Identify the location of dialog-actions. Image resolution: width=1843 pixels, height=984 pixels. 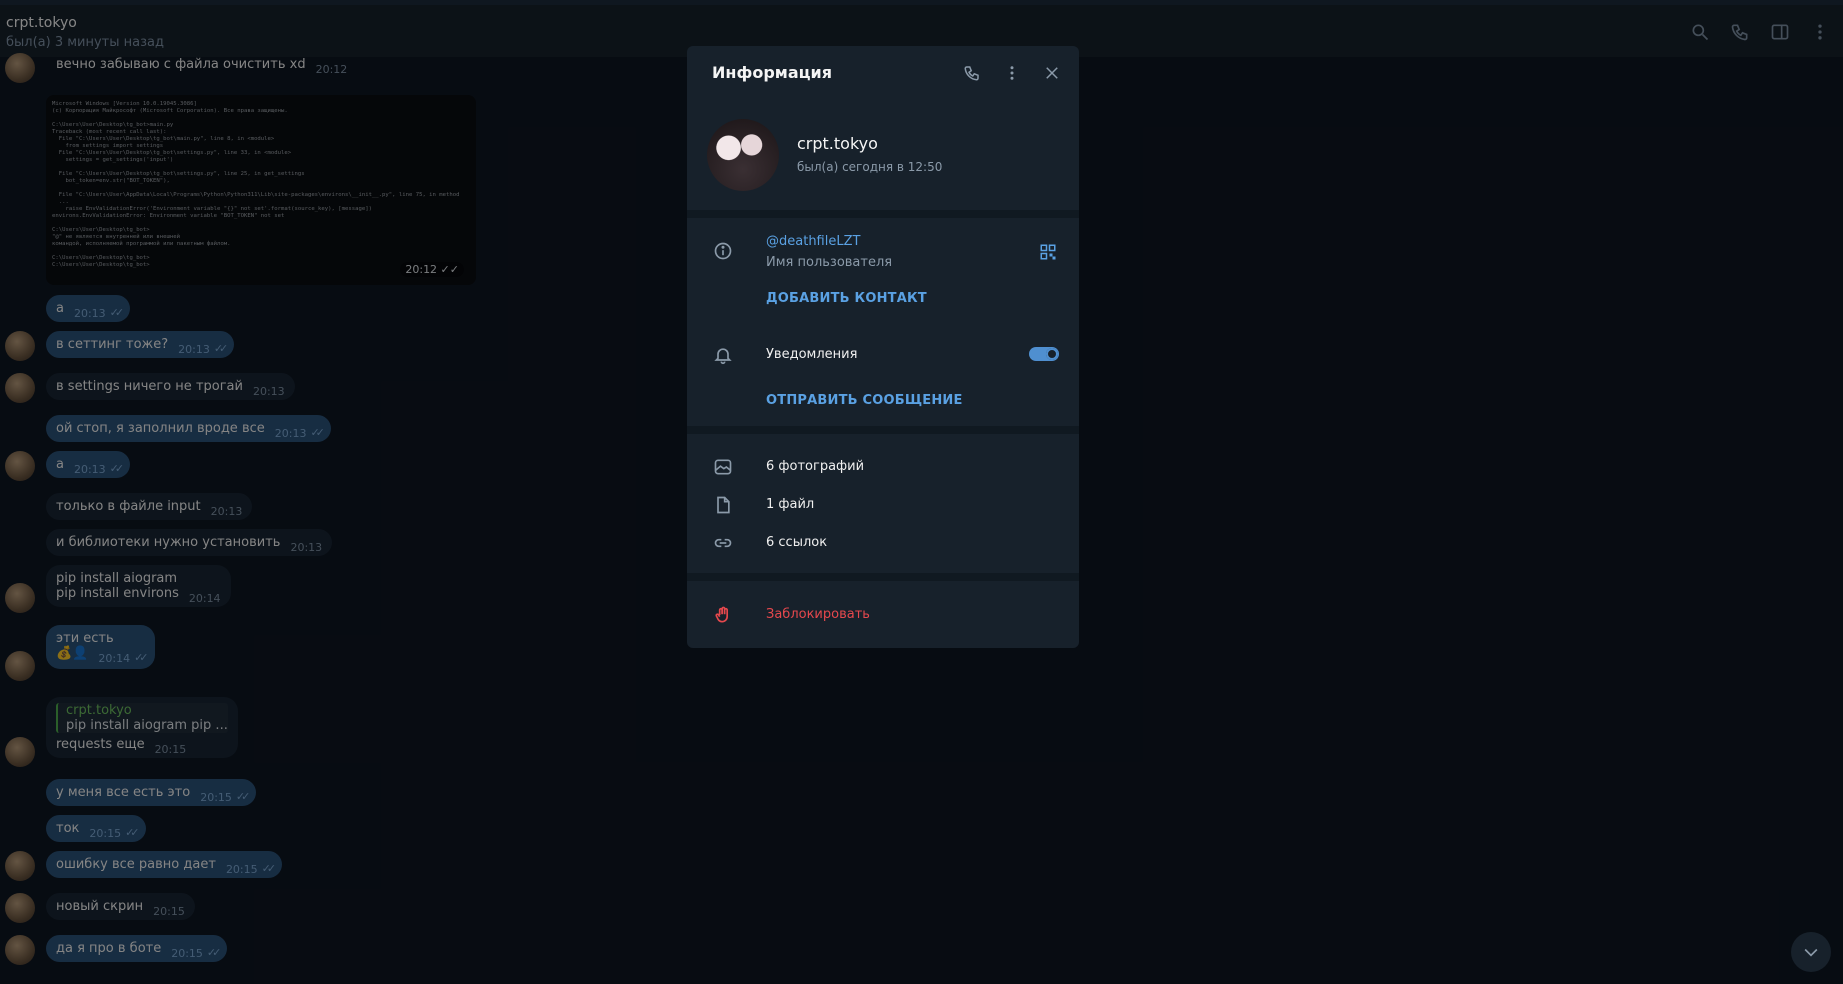
(1012, 73).